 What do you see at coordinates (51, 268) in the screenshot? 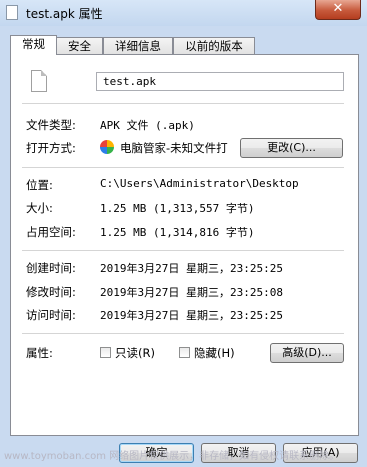
I see `created-label: 创建时间:` at bounding box center [51, 268].